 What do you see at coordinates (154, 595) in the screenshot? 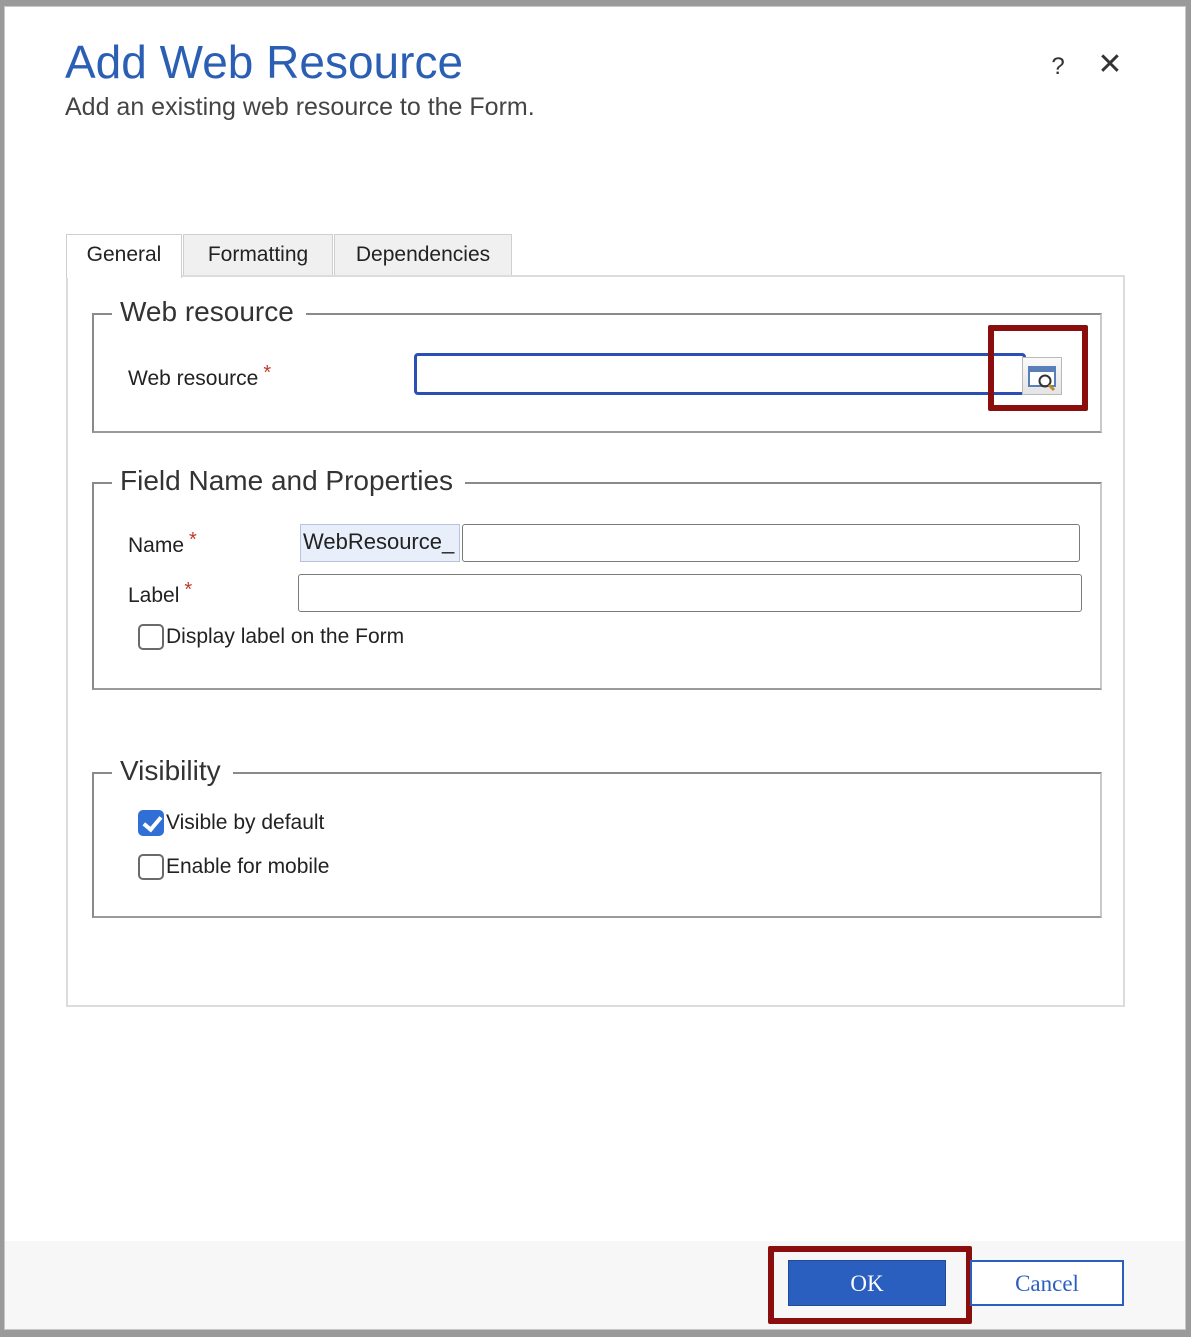
I see `label-label-text: Label` at bounding box center [154, 595].